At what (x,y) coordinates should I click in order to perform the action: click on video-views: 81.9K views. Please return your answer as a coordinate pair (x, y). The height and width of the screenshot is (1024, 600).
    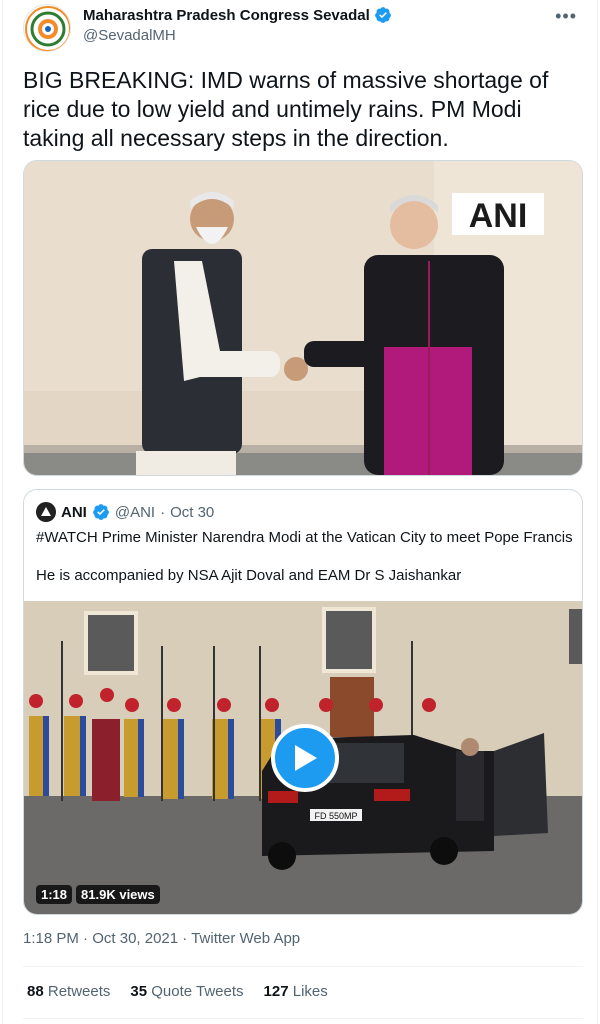
    Looking at the image, I should click on (118, 894).